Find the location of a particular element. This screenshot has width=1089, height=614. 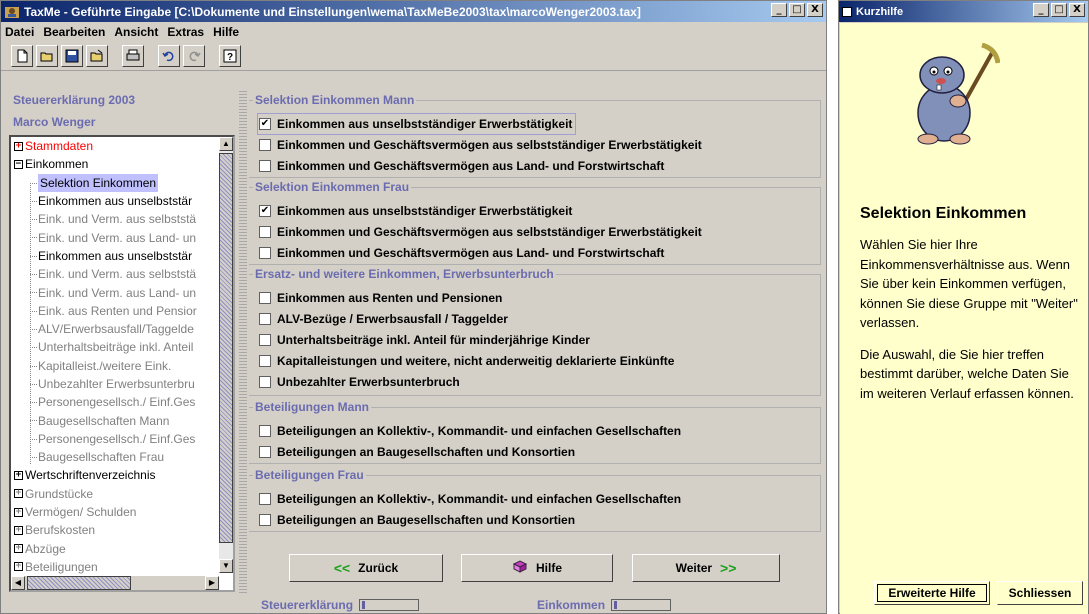

minimize-button: _ is located at coordinates (779, 10).